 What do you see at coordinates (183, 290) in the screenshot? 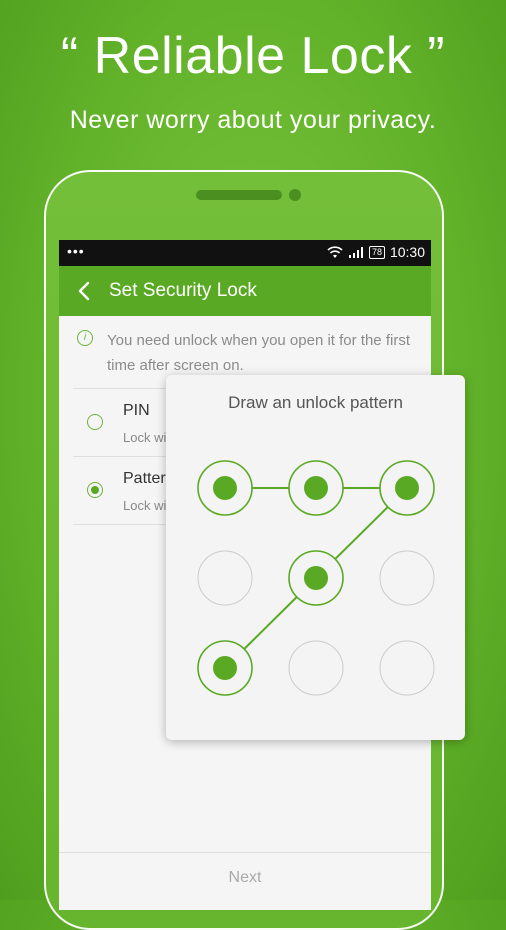
I see `page-title: Set Security Lock` at bounding box center [183, 290].